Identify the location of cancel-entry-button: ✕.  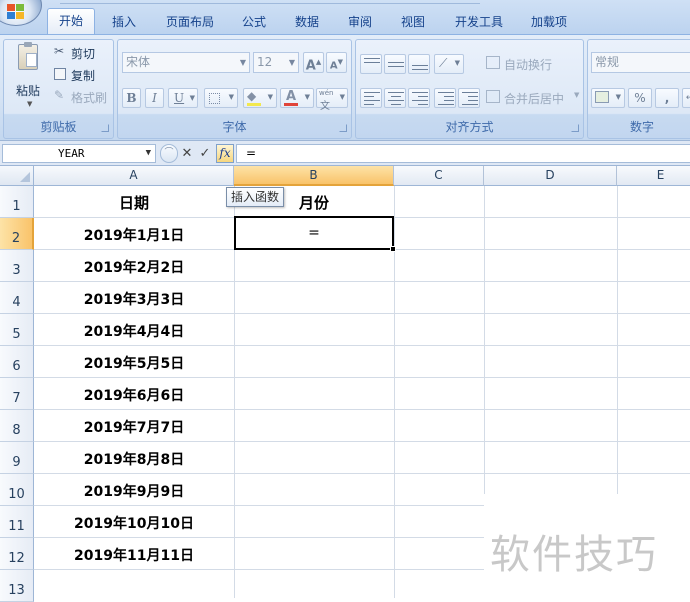
(187, 153).